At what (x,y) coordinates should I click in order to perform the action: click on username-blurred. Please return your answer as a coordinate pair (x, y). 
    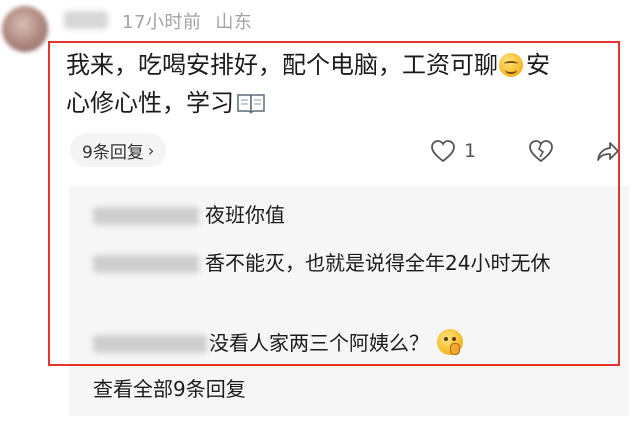
    Looking at the image, I should click on (86, 20).